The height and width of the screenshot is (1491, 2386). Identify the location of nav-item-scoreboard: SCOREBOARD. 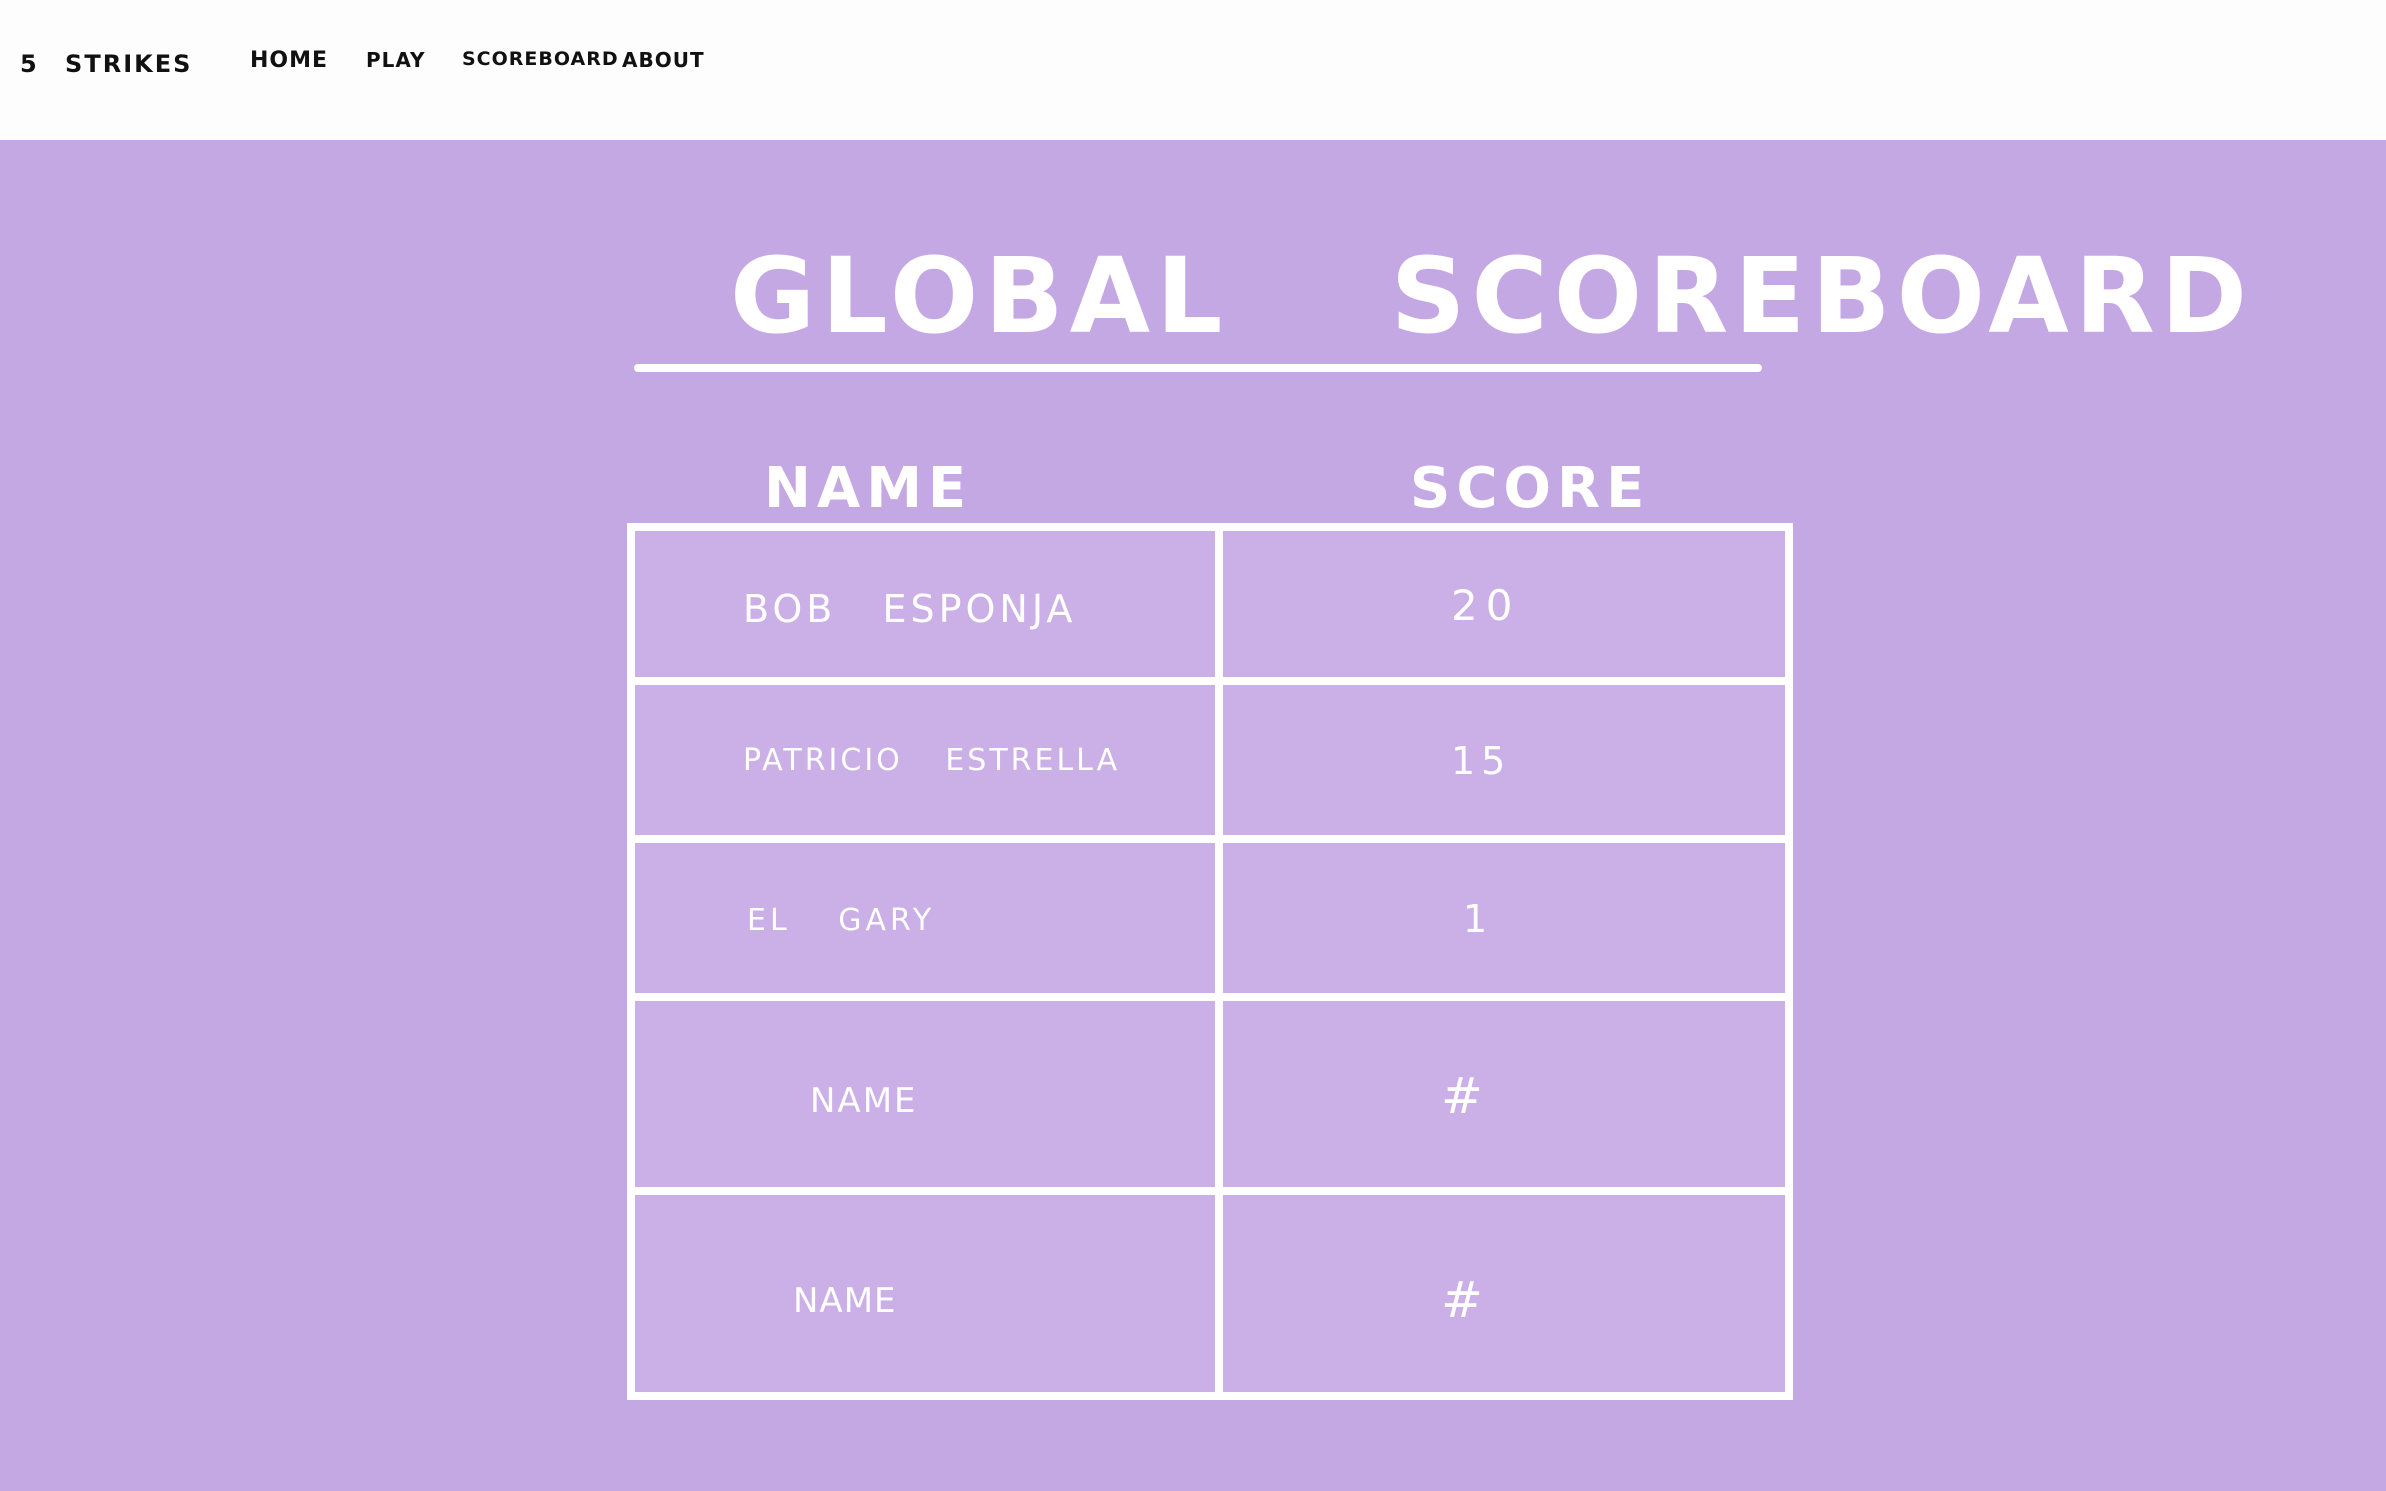
(540, 59).